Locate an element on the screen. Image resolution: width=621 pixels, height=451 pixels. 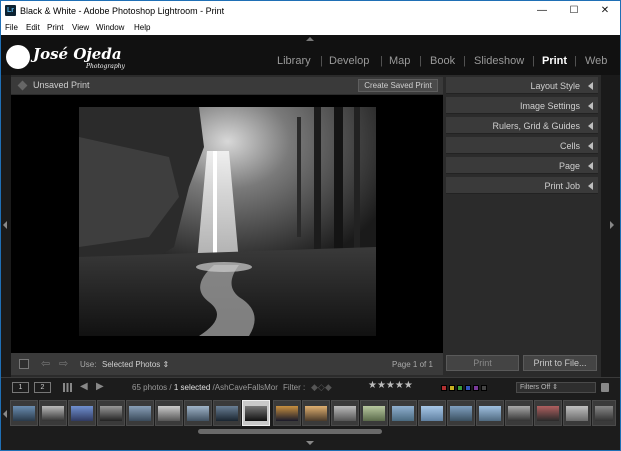
minimize-button: — is located at coordinates (542, 11).